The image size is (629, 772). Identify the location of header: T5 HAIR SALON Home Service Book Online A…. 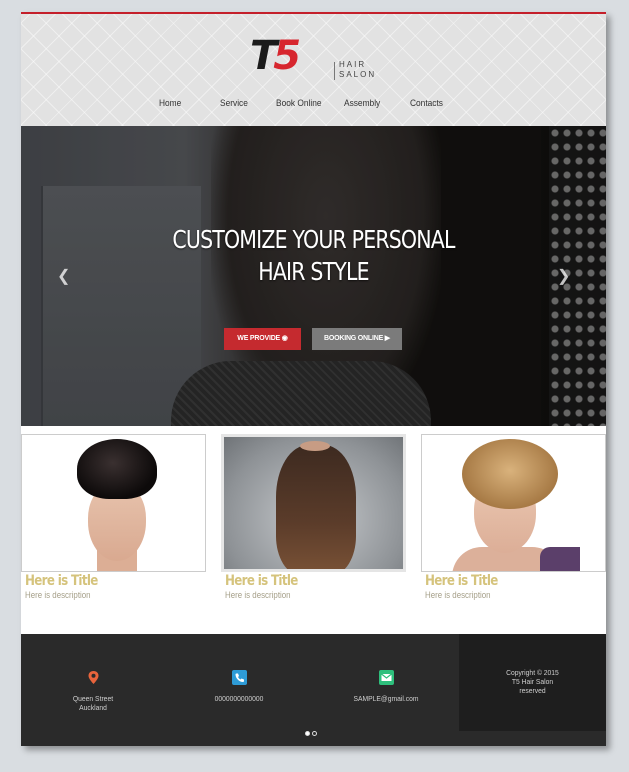
(313, 70).